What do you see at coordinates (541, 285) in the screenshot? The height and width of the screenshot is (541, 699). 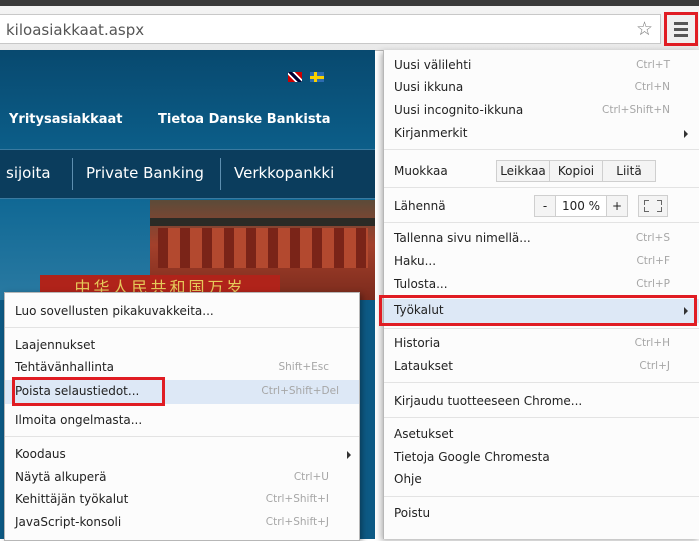 I see `menu-item-print: Tulosta... Ctrl+P` at bounding box center [541, 285].